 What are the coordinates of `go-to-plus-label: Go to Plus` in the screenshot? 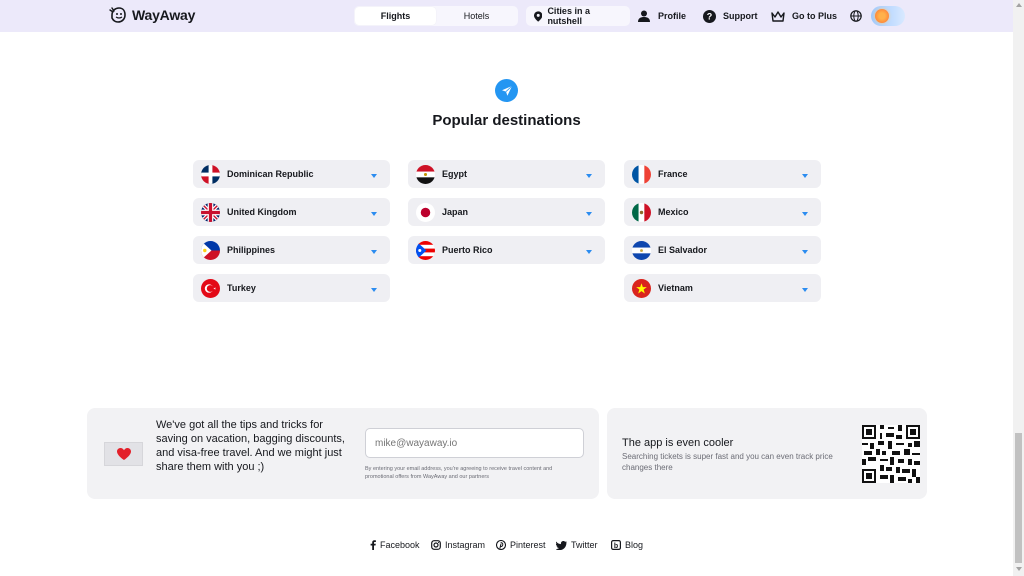 It's located at (814, 16).